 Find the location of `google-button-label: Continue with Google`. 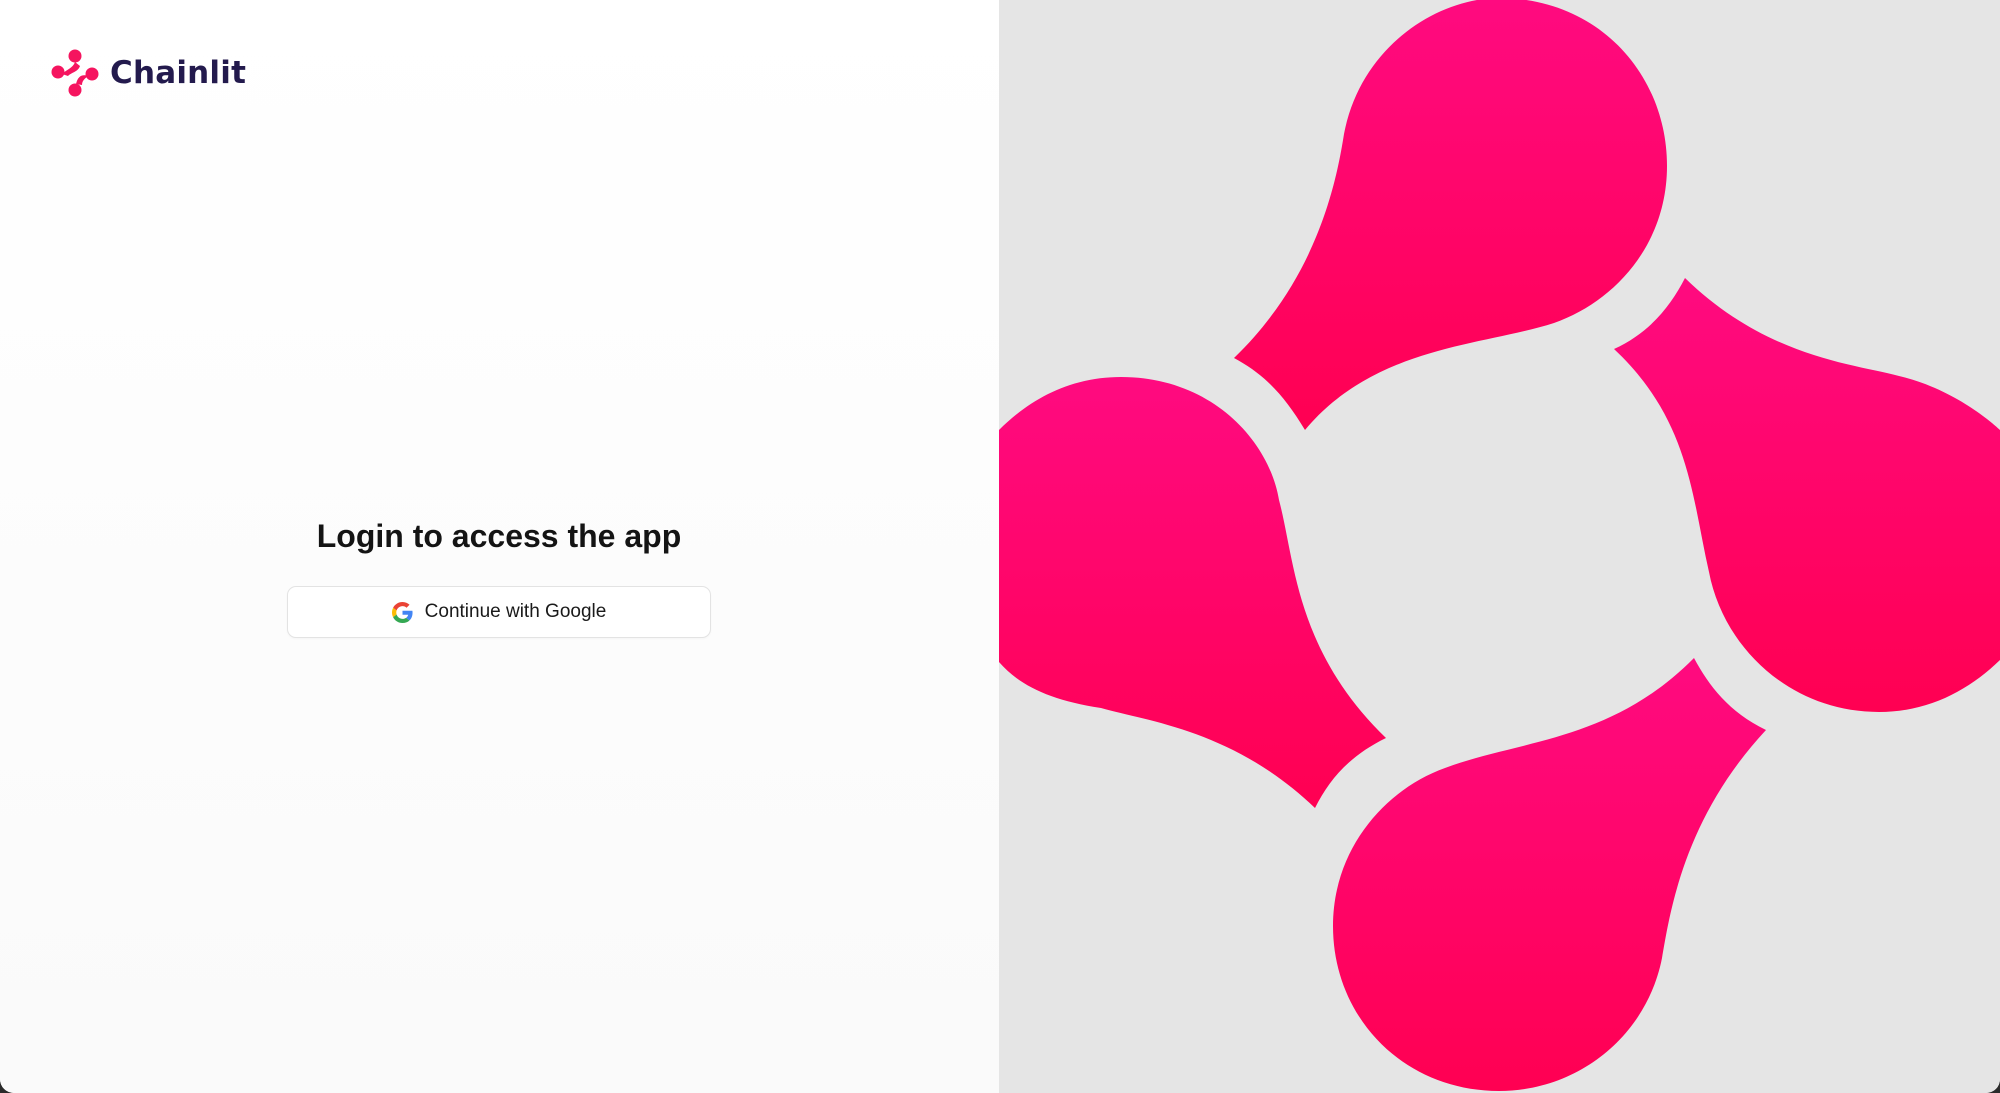

google-button-label: Continue with Google is located at coordinates (515, 611).